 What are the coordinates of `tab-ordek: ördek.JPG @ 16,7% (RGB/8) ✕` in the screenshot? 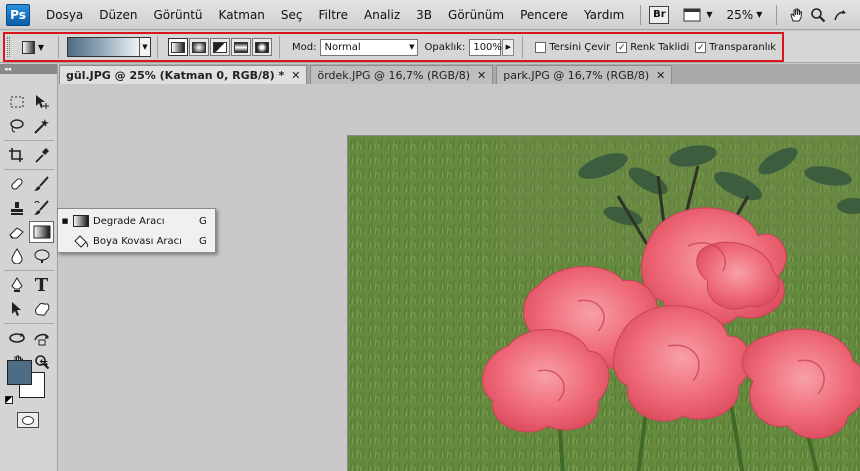 It's located at (402, 74).